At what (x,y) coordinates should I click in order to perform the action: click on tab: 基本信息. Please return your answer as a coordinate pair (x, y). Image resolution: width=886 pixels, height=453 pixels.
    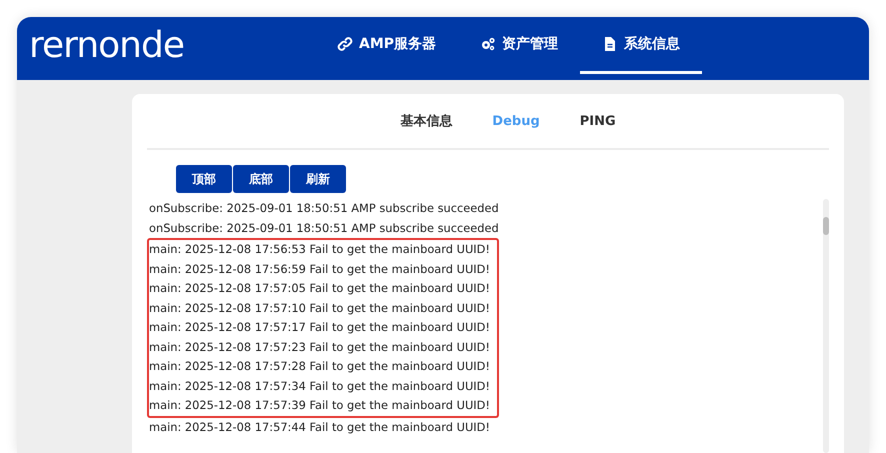
    Looking at the image, I should click on (426, 121).